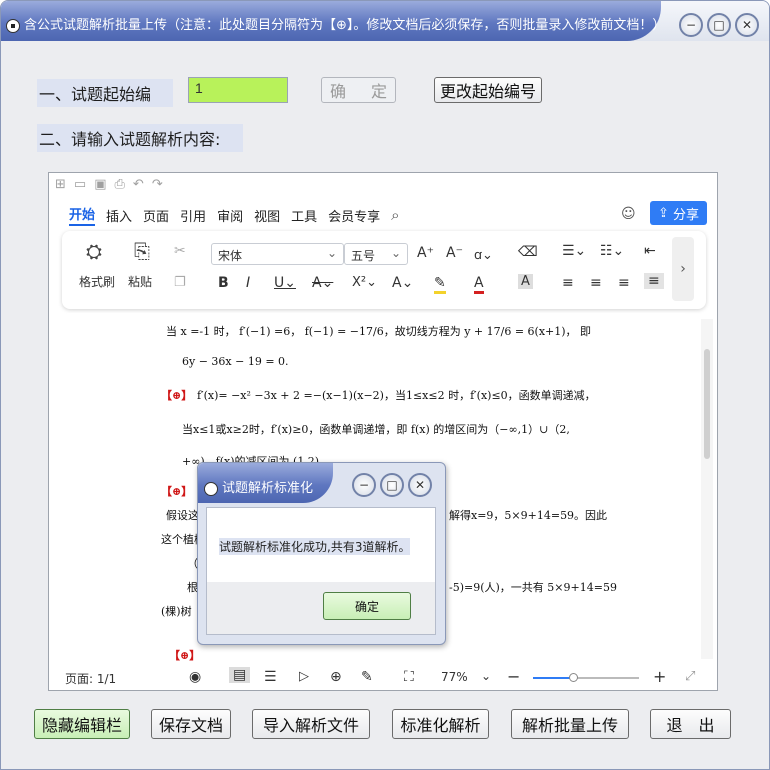 The image size is (770, 770). What do you see at coordinates (628, 214) in the screenshot?
I see `comment-icon: ☺` at bounding box center [628, 214].